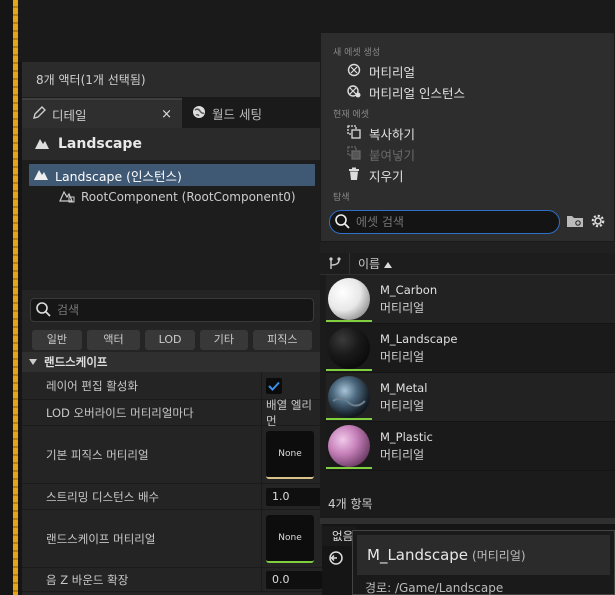  What do you see at coordinates (598, 222) in the screenshot?
I see `gear-icon` at bounding box center [598, 222].